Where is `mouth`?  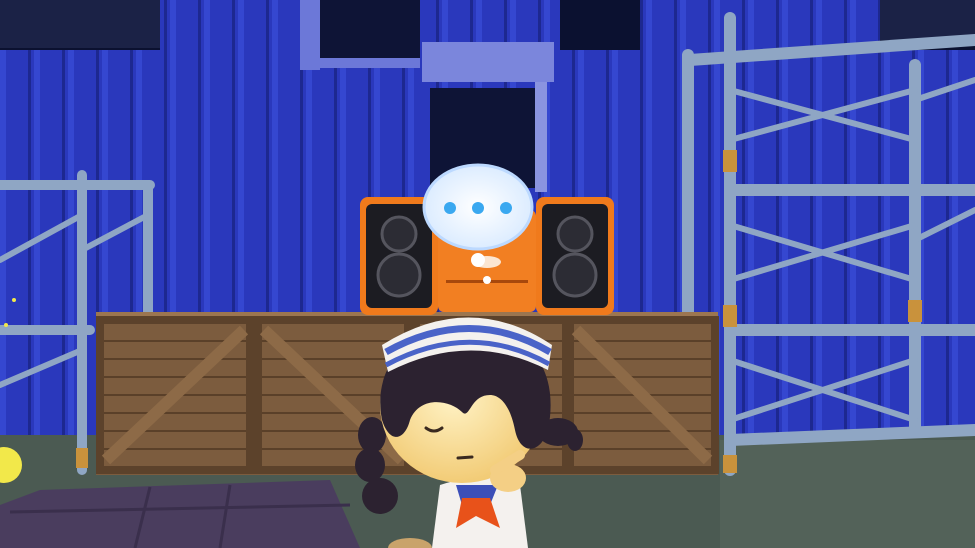 mouth is located at coordinates (465, 457).